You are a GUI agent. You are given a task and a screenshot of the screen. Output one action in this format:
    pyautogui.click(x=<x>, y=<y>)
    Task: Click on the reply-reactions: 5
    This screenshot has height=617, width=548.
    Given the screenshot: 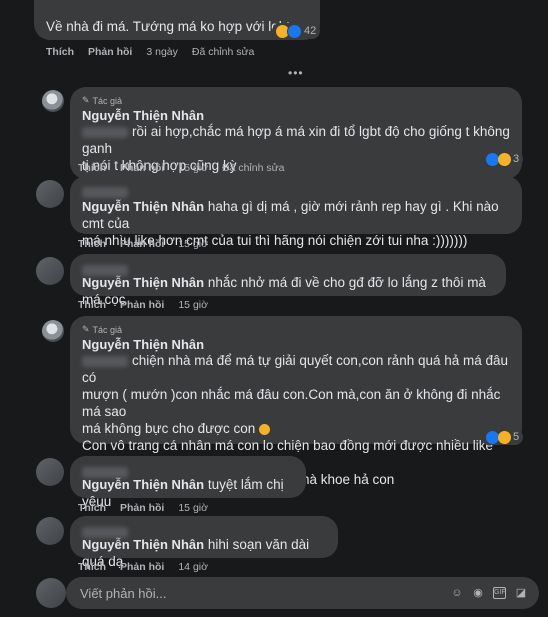 What is the action you would take?
    pyautogui.click(x=502, y=437)
    